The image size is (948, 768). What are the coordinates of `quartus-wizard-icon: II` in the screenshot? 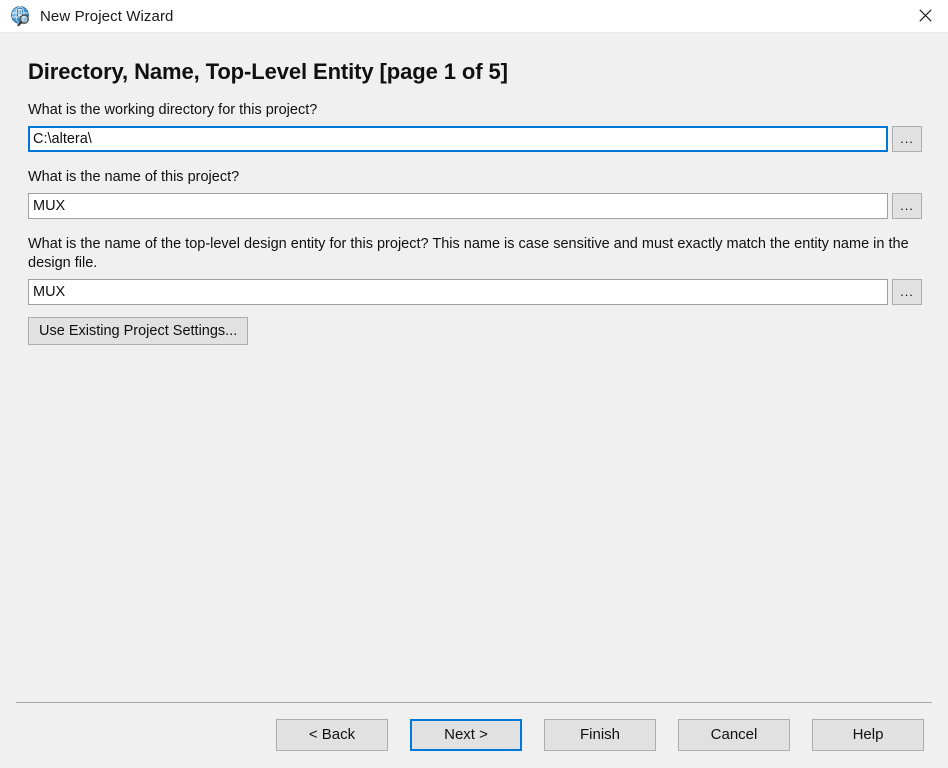 It's located at (21, 16).